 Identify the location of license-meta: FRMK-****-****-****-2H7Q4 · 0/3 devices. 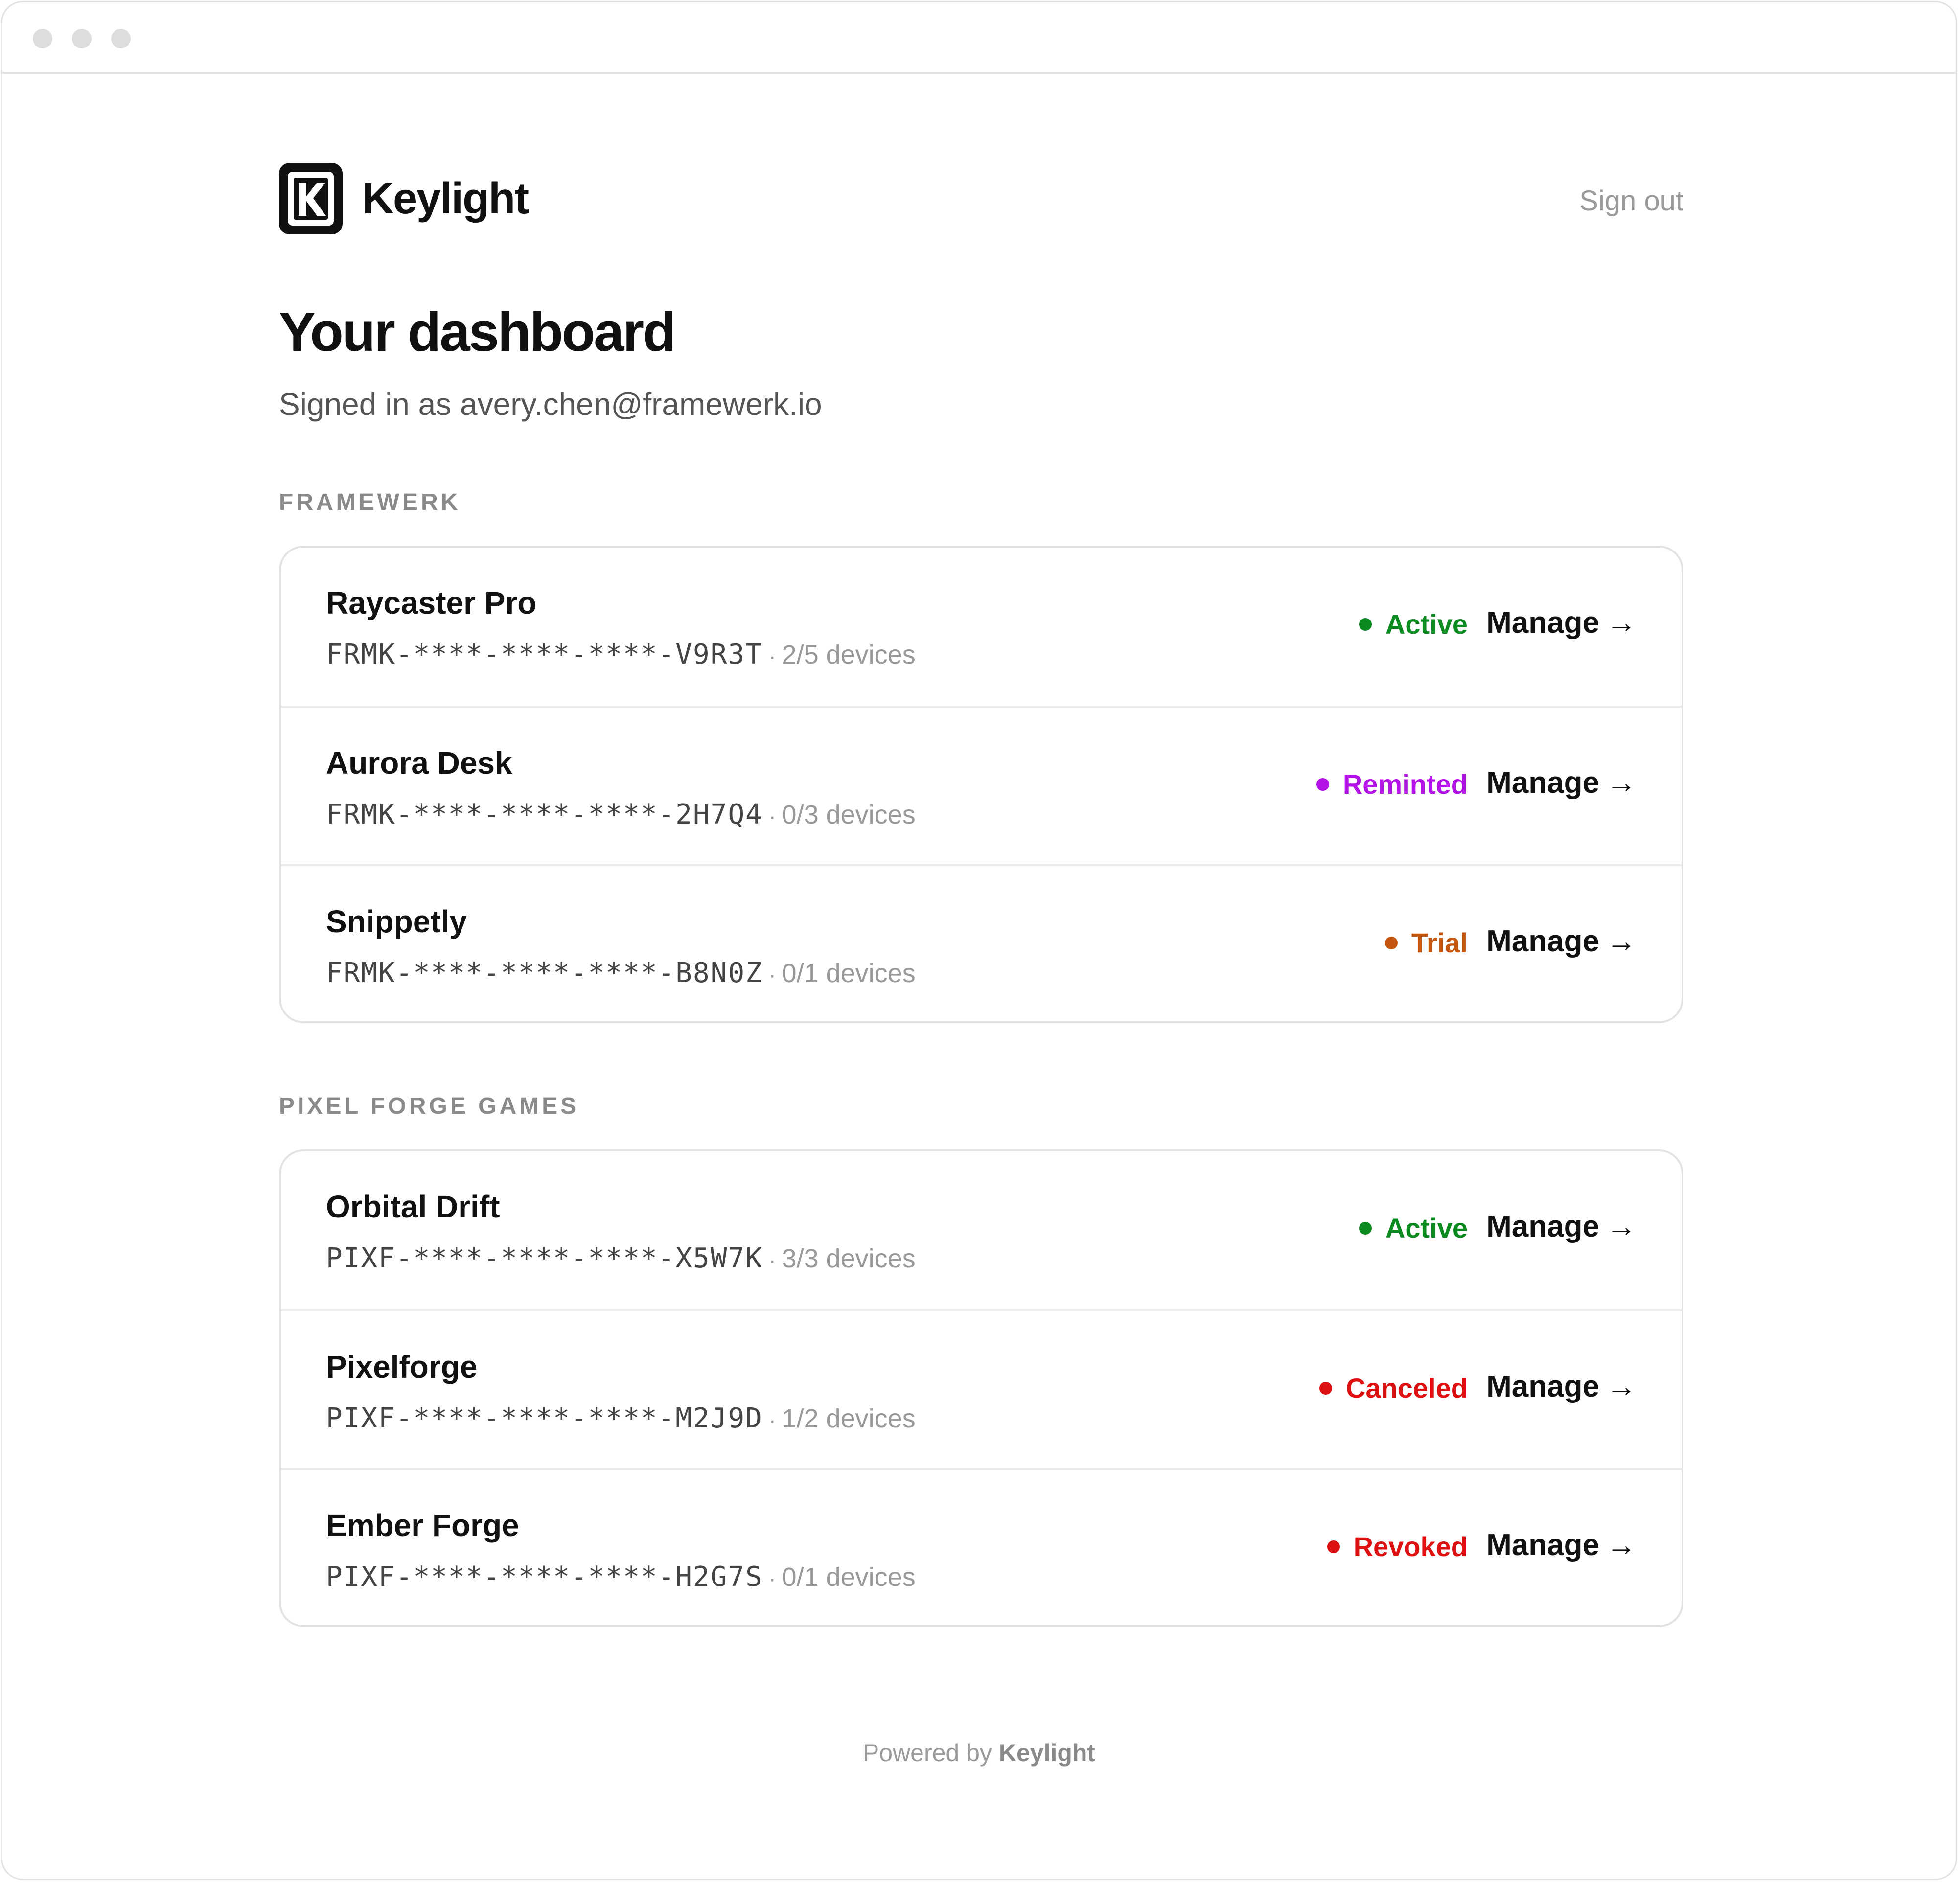
(621, 815).